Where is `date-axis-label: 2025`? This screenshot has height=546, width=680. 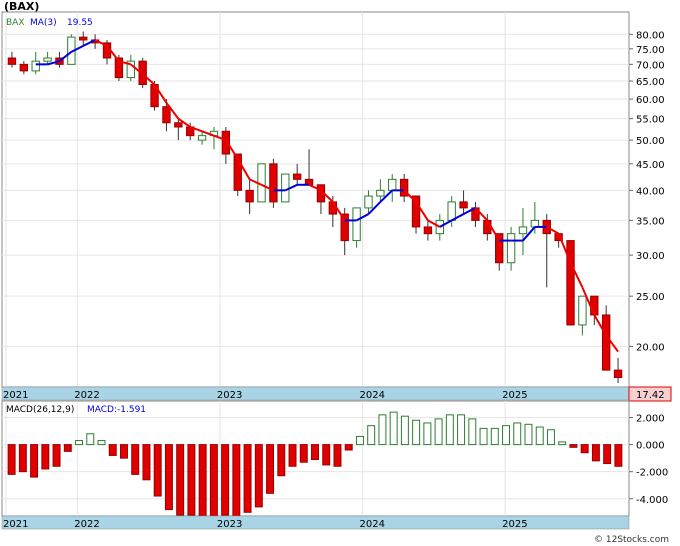 date-axis-label: 2025 is located at coordinates (514, 395).